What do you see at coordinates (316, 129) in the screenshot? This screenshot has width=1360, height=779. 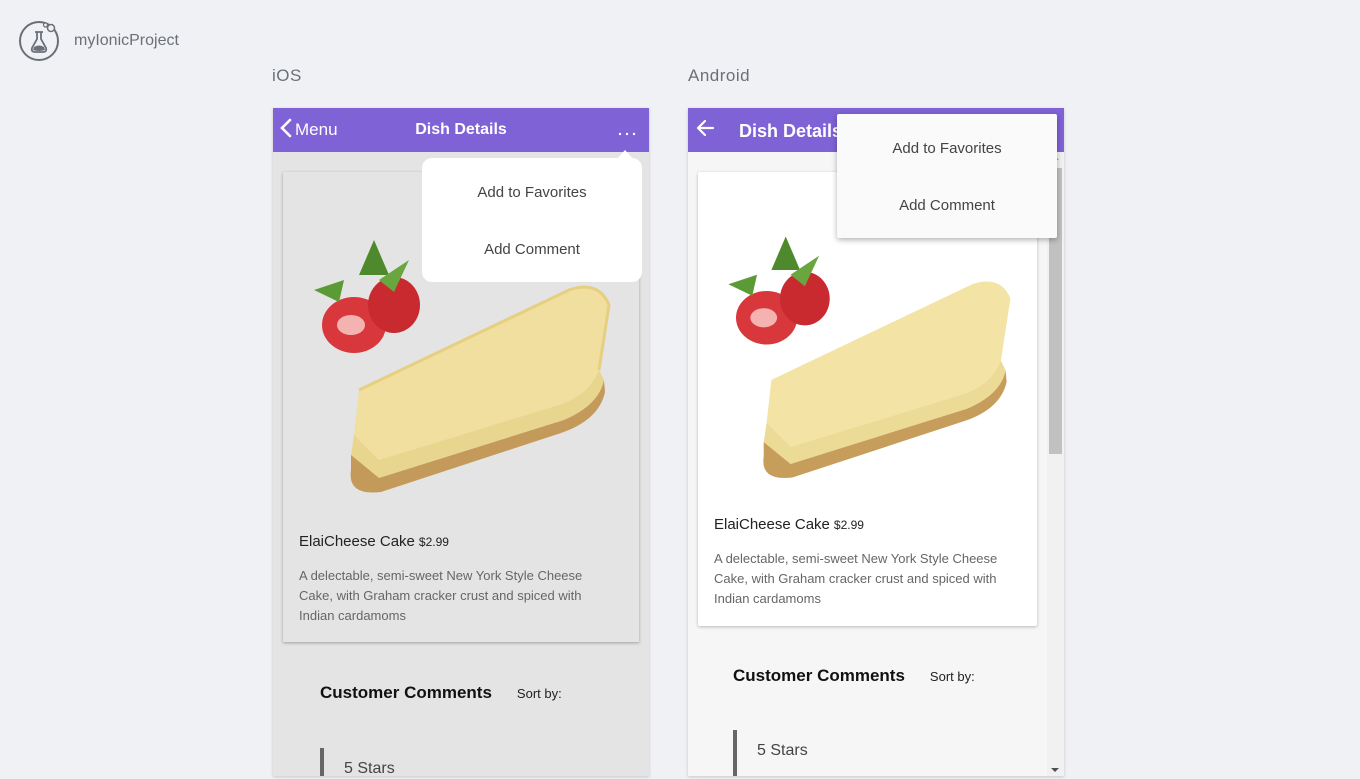 I see `ios-back-label: Menu` at bounding box center [316, 129].